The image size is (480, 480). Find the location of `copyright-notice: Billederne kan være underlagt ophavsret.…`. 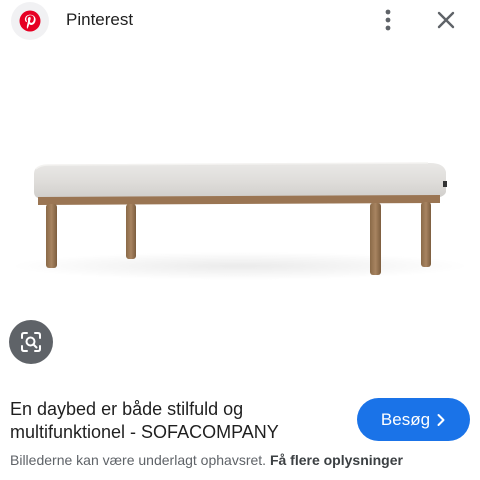

copyright-notice: Billederne kan være underlagt ophavsret.… is located at coordinates (206, 460).